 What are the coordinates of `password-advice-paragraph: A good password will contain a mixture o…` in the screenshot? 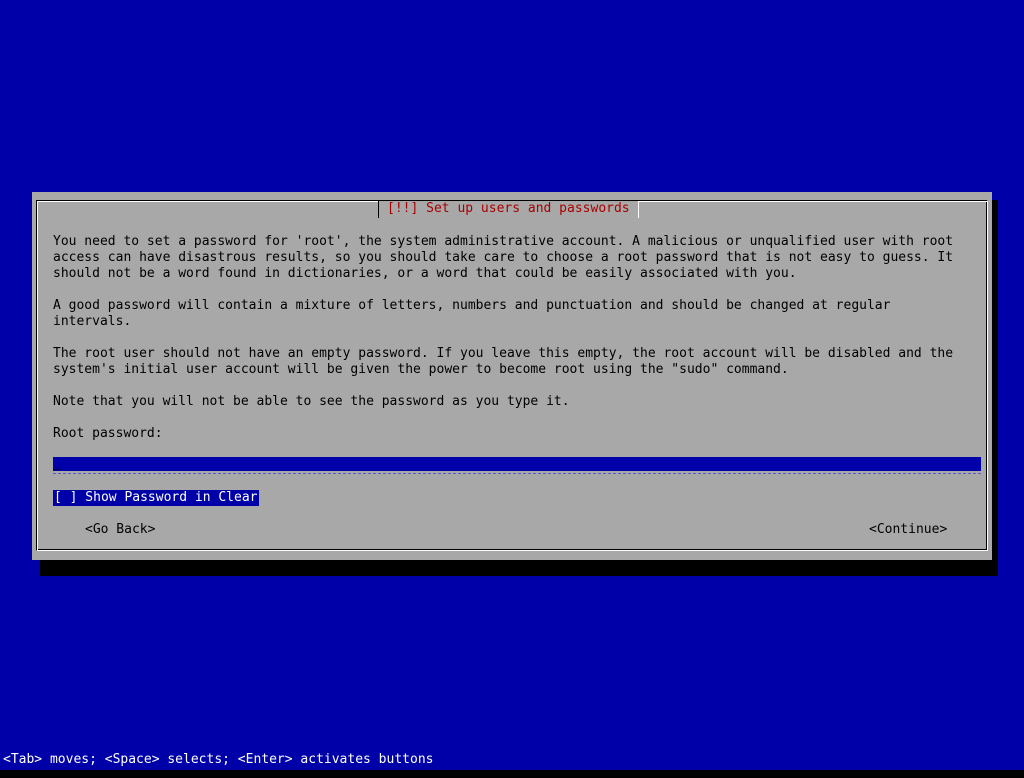 It's located at (472, 313).